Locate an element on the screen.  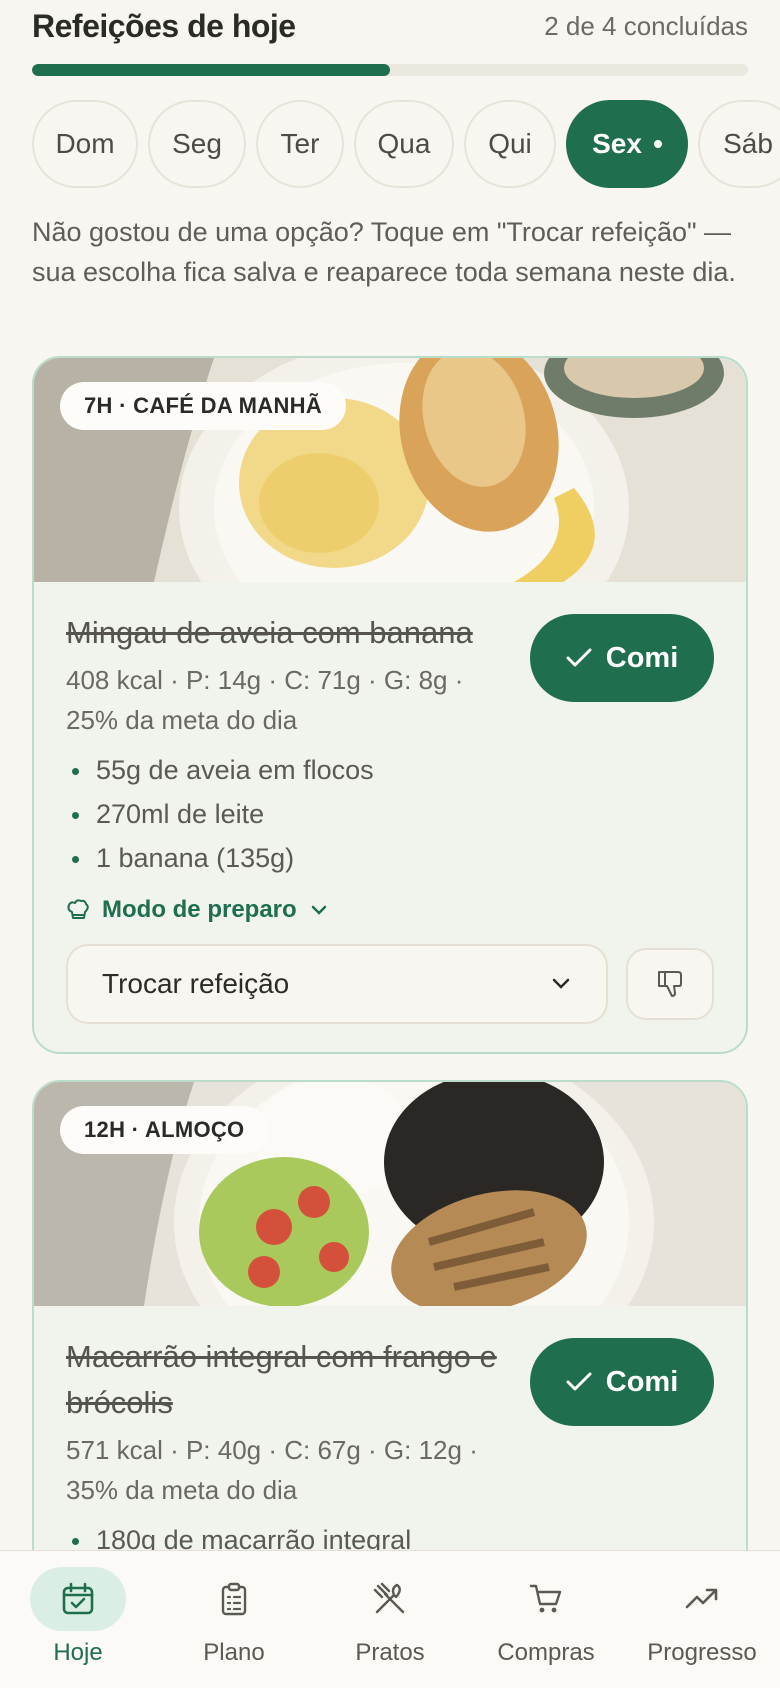
day-chip-label: Sex is located at coordinates (617, 143).